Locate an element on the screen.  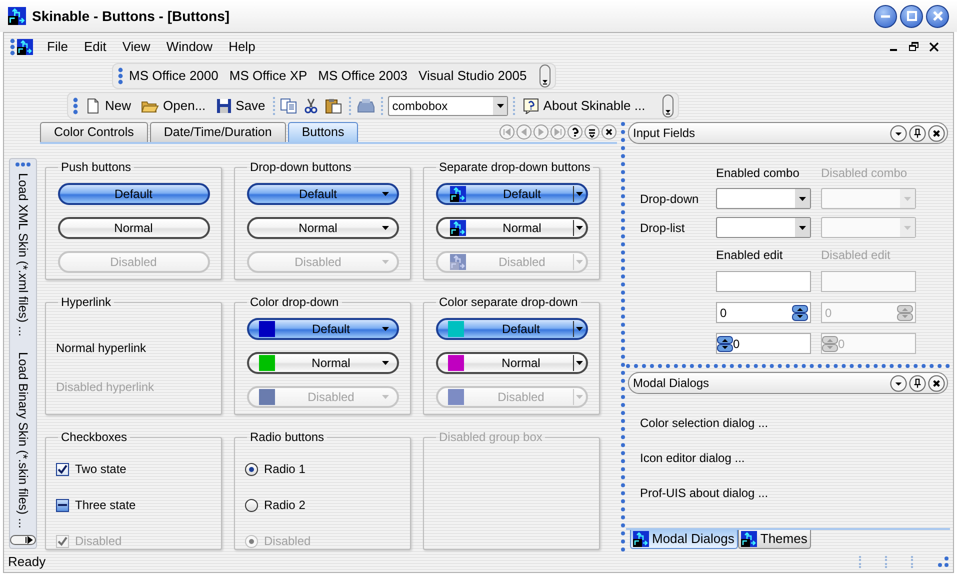
save-icon is located at coordinates (224, 106).